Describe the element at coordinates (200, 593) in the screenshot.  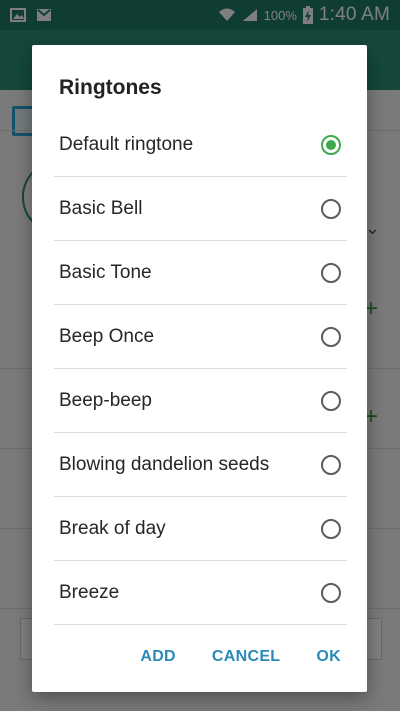
I see `ringtone-option-breeze: Breeze` at that location.